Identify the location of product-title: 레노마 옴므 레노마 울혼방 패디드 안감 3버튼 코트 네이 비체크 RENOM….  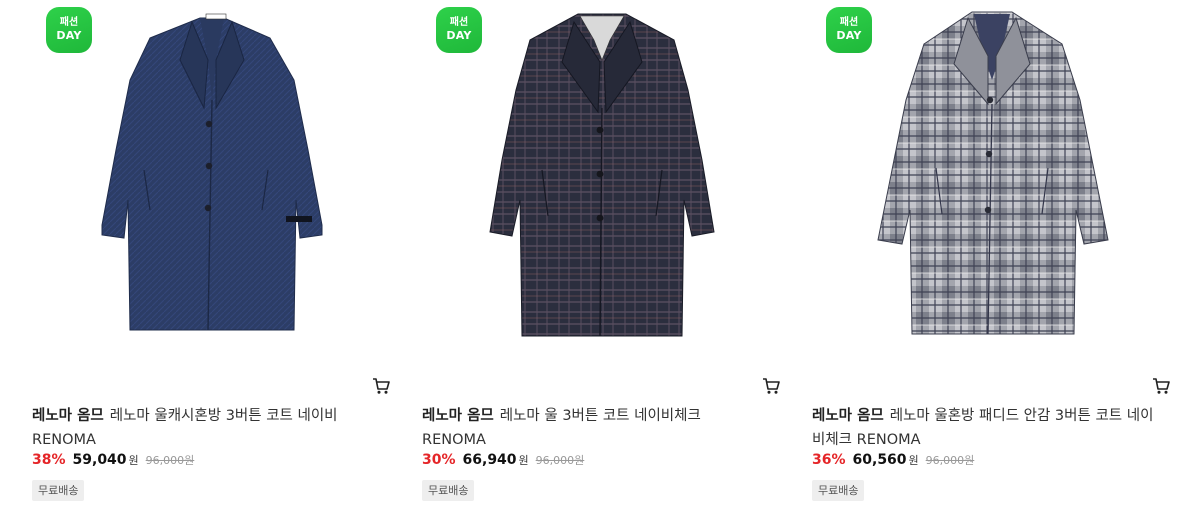
(992, 428).